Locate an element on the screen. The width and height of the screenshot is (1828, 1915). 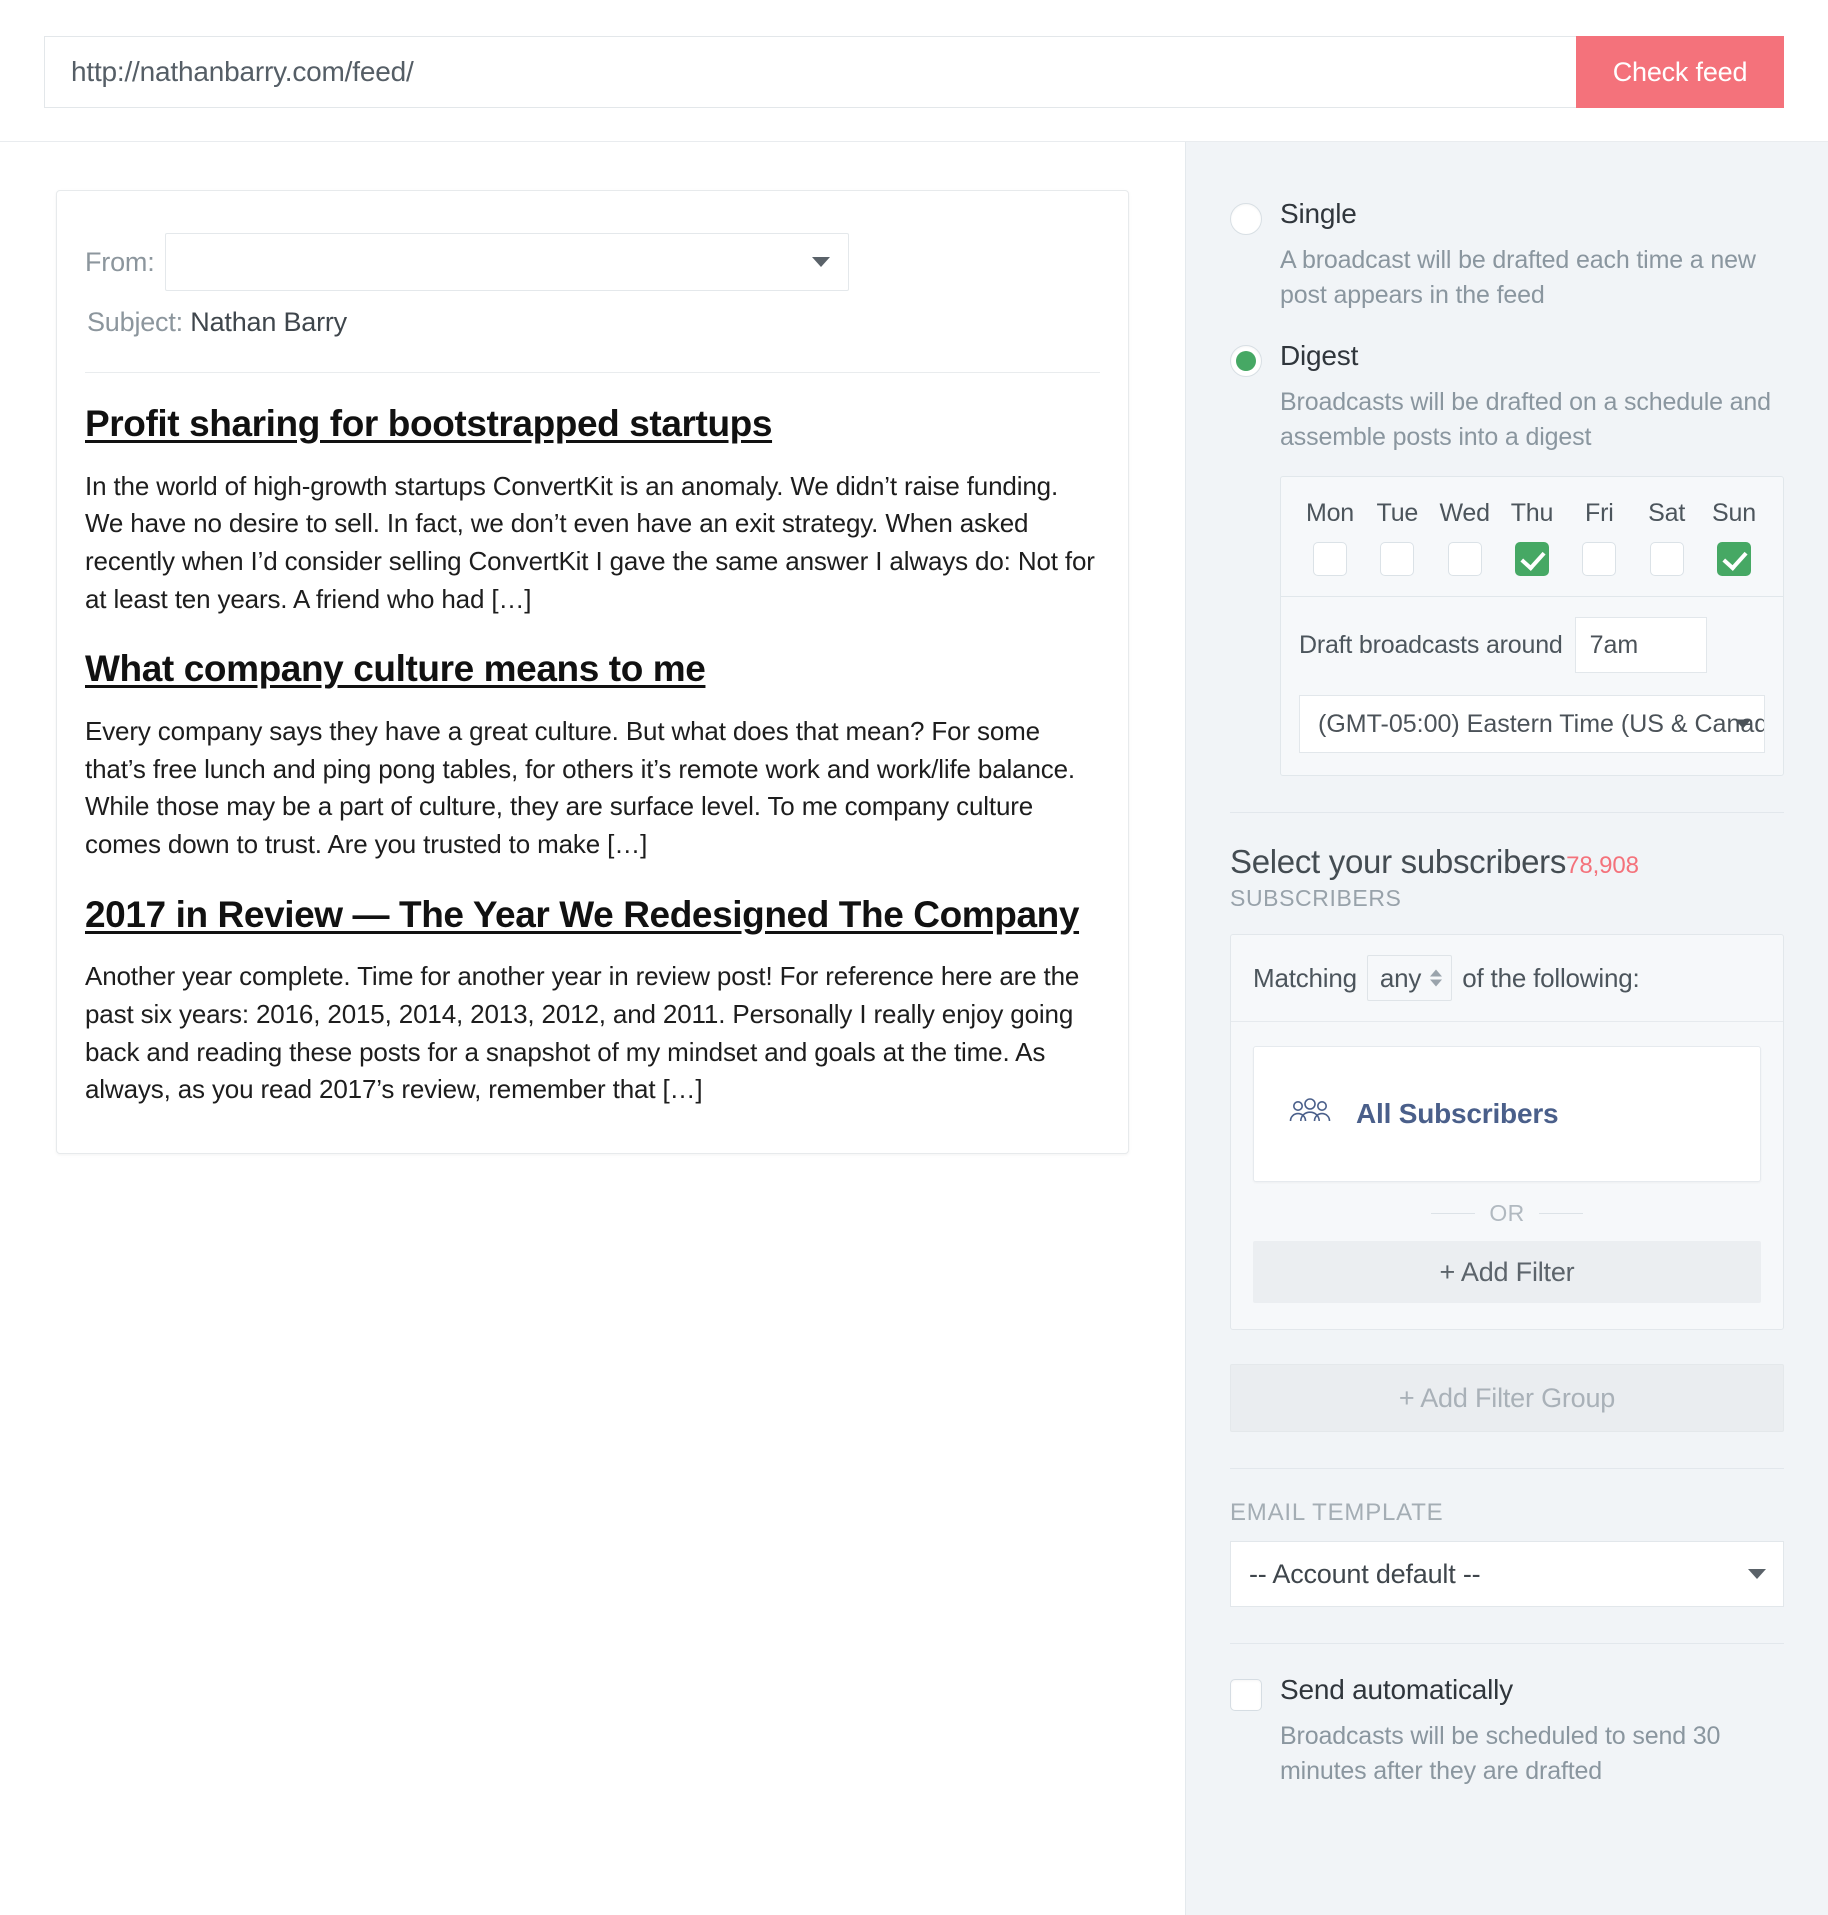
add-filter-button: + Add Filter is located at coordinates (1507, 1272).